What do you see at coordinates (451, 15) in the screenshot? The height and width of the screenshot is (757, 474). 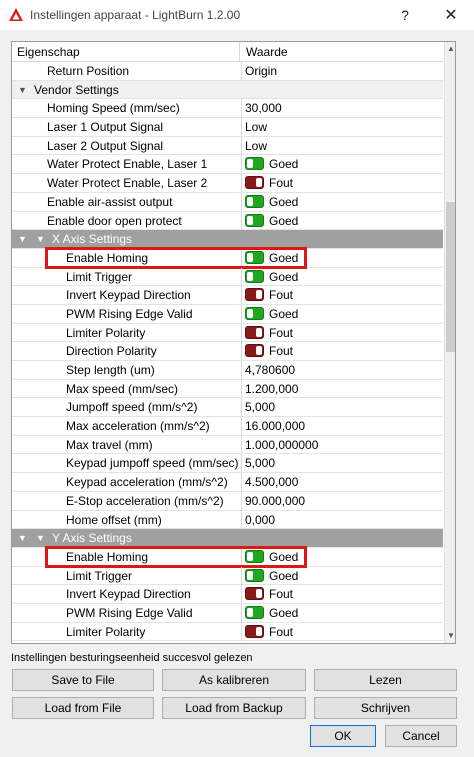 I see `close-button: ✕` at bounding box center [451, 15].